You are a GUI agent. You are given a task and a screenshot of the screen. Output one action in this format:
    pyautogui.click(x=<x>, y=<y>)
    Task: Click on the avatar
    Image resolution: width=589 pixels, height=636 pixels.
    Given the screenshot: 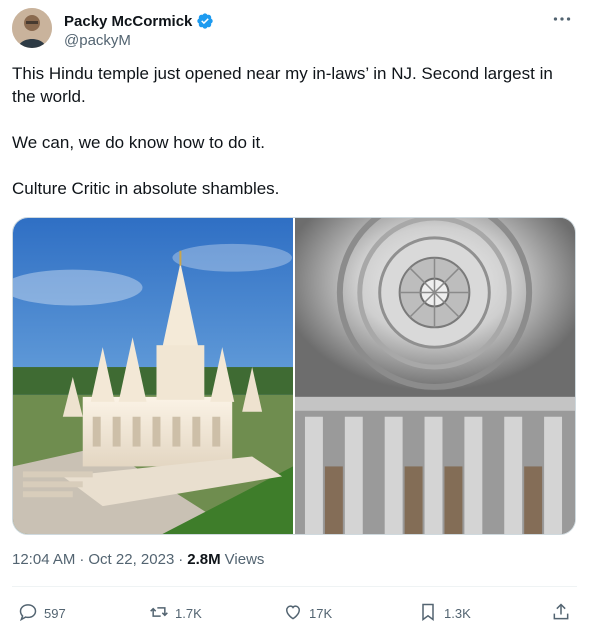 What is the action you would take?
    pyautogui.click(x=32, y=28)
    